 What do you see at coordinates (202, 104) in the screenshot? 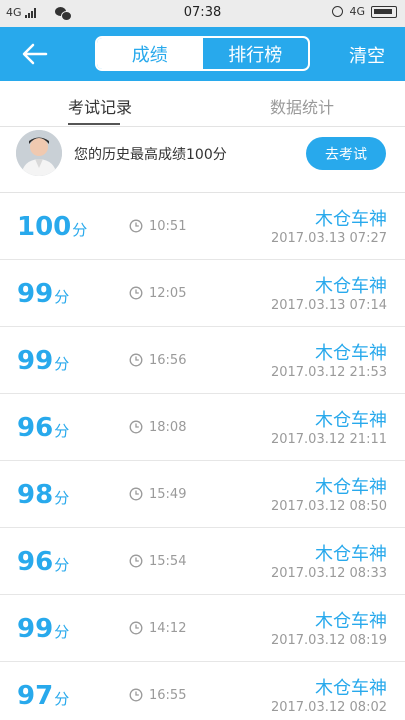
I see `sub-tabs: 考试记录 数据统计` at bounding box center [202, 104].